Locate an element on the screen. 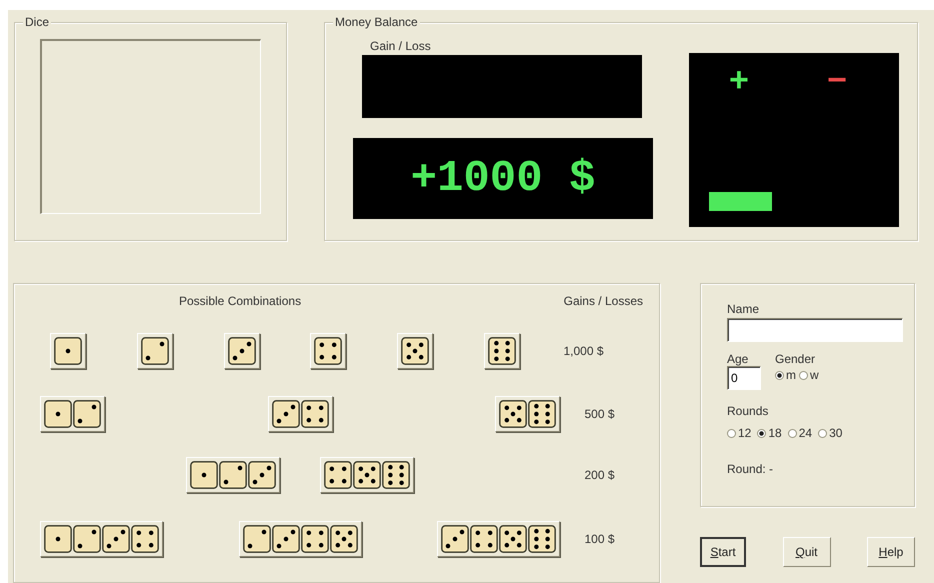  radio-option: 18 is located at coordinates (769, 433).